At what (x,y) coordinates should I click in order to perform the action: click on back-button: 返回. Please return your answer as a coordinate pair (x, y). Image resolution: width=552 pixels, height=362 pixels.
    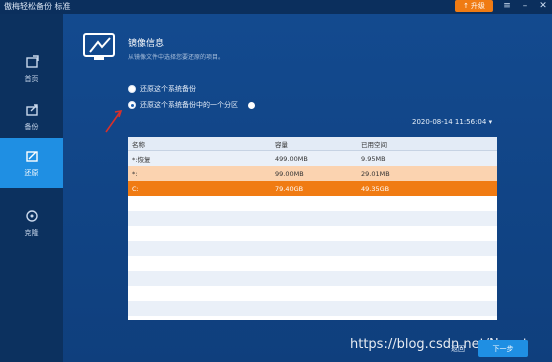
    Looking at the image, I should click on (458, 349).